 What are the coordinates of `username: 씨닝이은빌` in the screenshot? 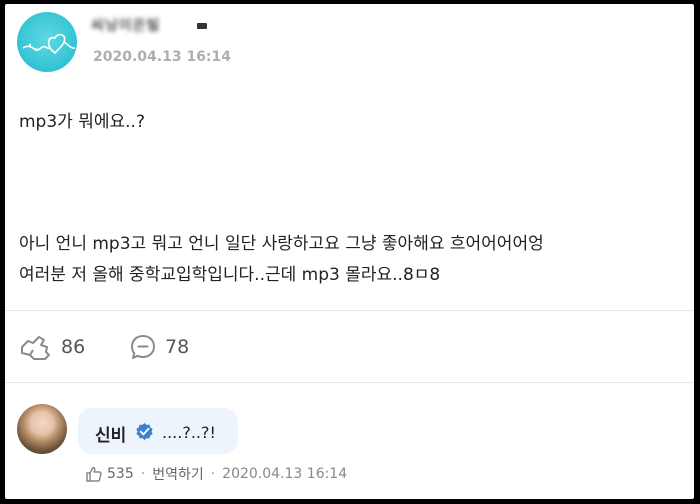 It's located at (125, 25).